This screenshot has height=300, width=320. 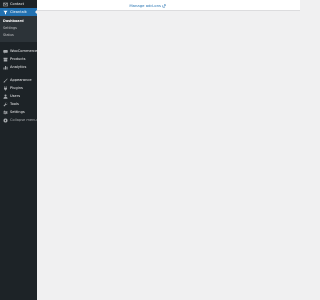 I want to click on sidebar-item-label: Settings, so click(x=17, y=112).